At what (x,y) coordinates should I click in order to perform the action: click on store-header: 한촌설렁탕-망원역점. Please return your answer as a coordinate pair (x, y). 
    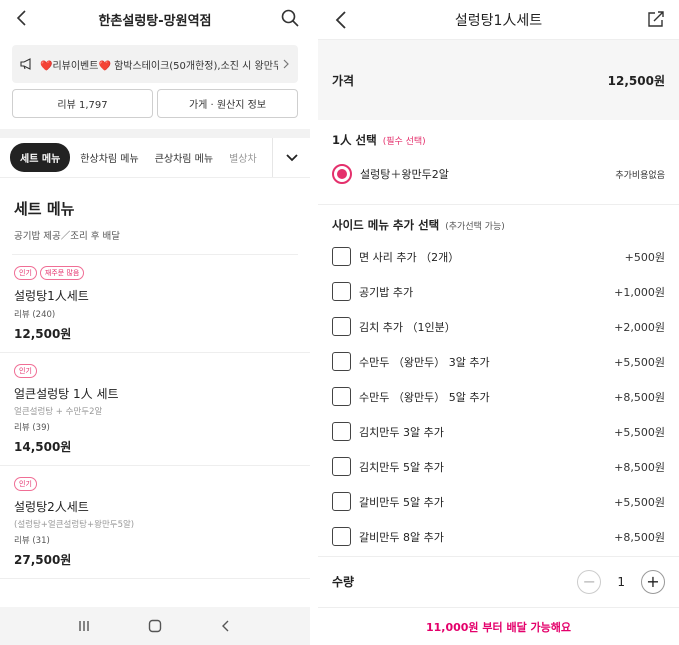
    Looking at the image, I should click on (155, 19).